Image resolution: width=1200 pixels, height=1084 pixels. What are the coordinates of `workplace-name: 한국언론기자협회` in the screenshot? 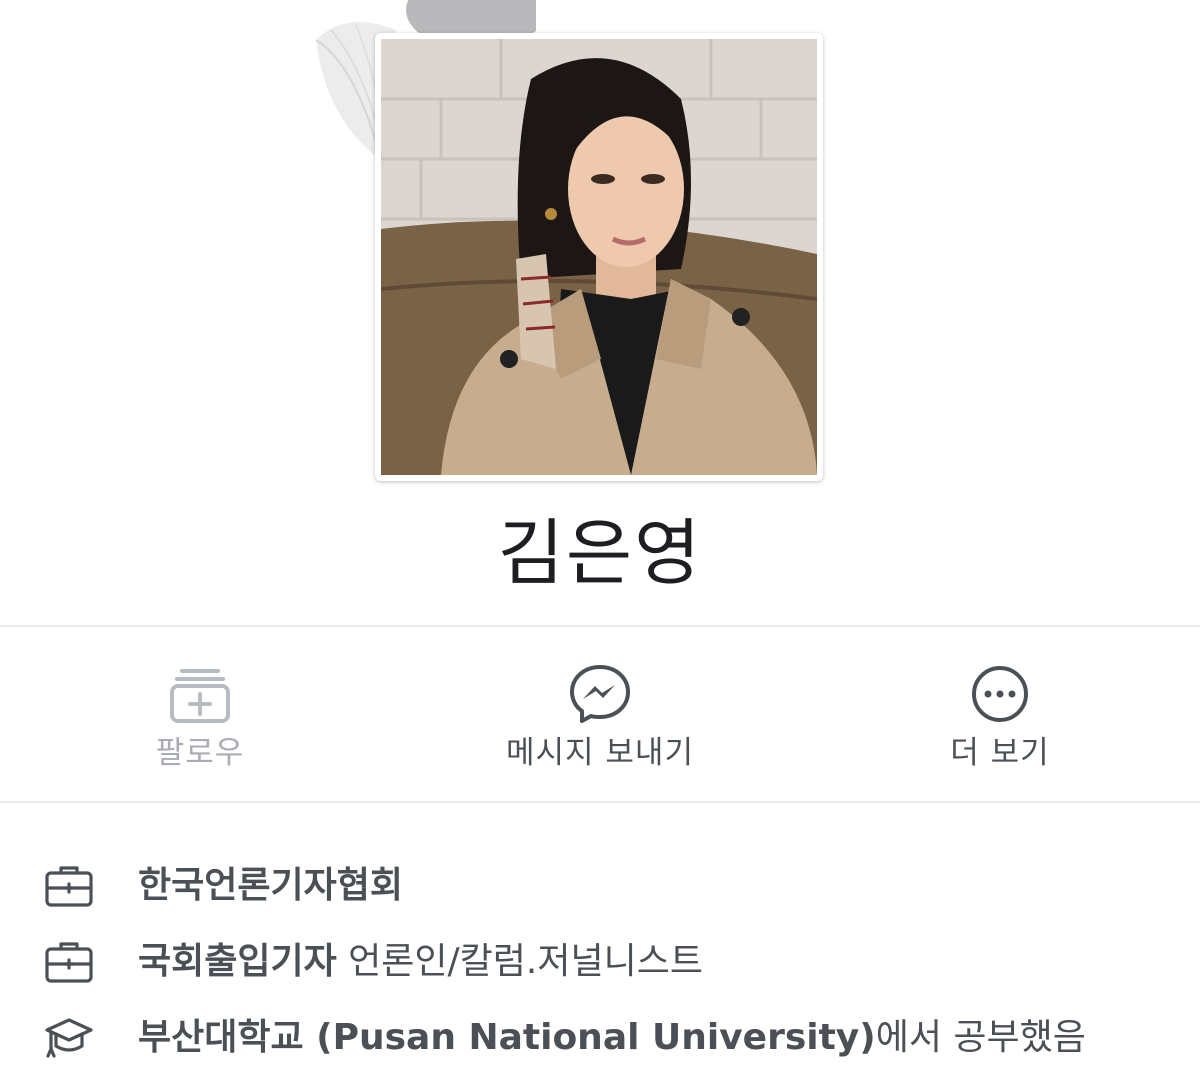 It's located at (270, 885).